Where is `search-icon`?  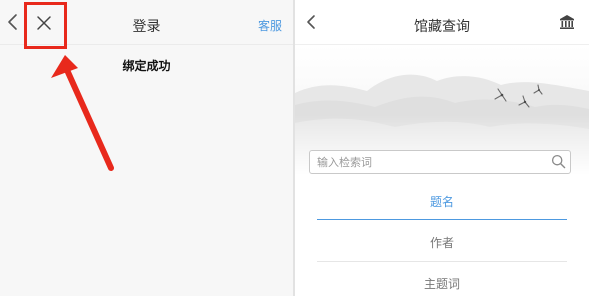 search-icon is located at coordinates (558, 161).